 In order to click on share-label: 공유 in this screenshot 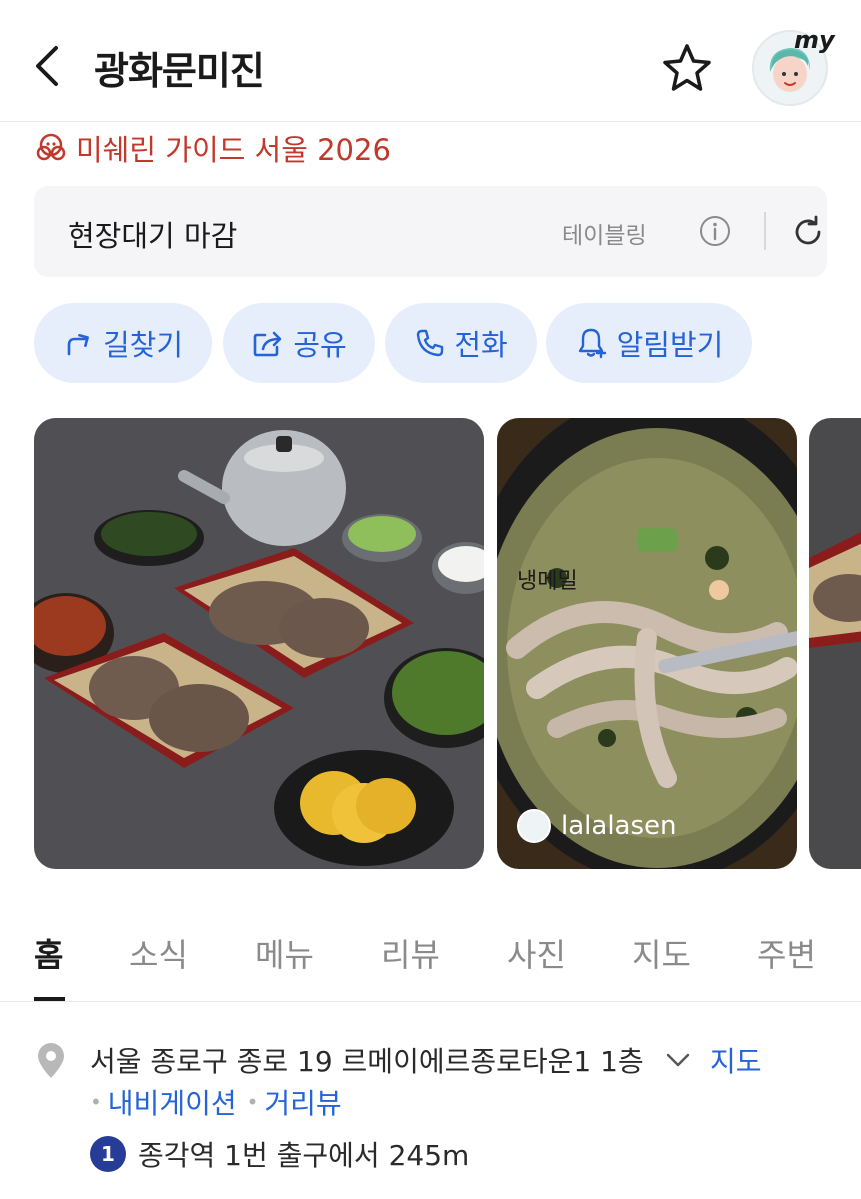, I will do `click(320, 345)`.